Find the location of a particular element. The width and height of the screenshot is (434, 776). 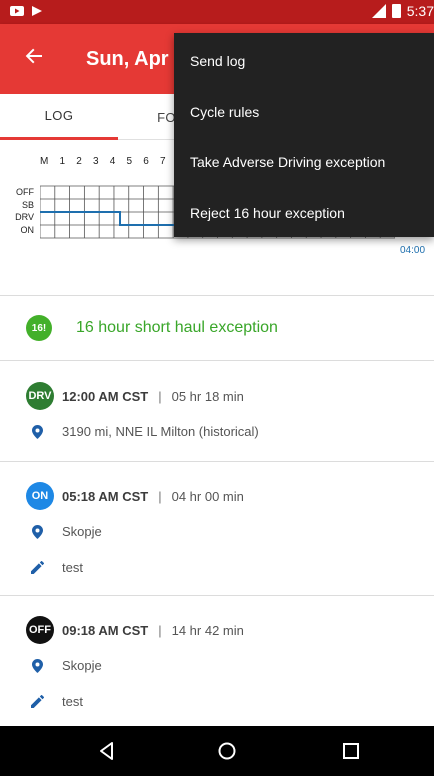

entry-head: OFF 09:18 AM CST | 14 hr 42 min is located at coordinates (135, 630).